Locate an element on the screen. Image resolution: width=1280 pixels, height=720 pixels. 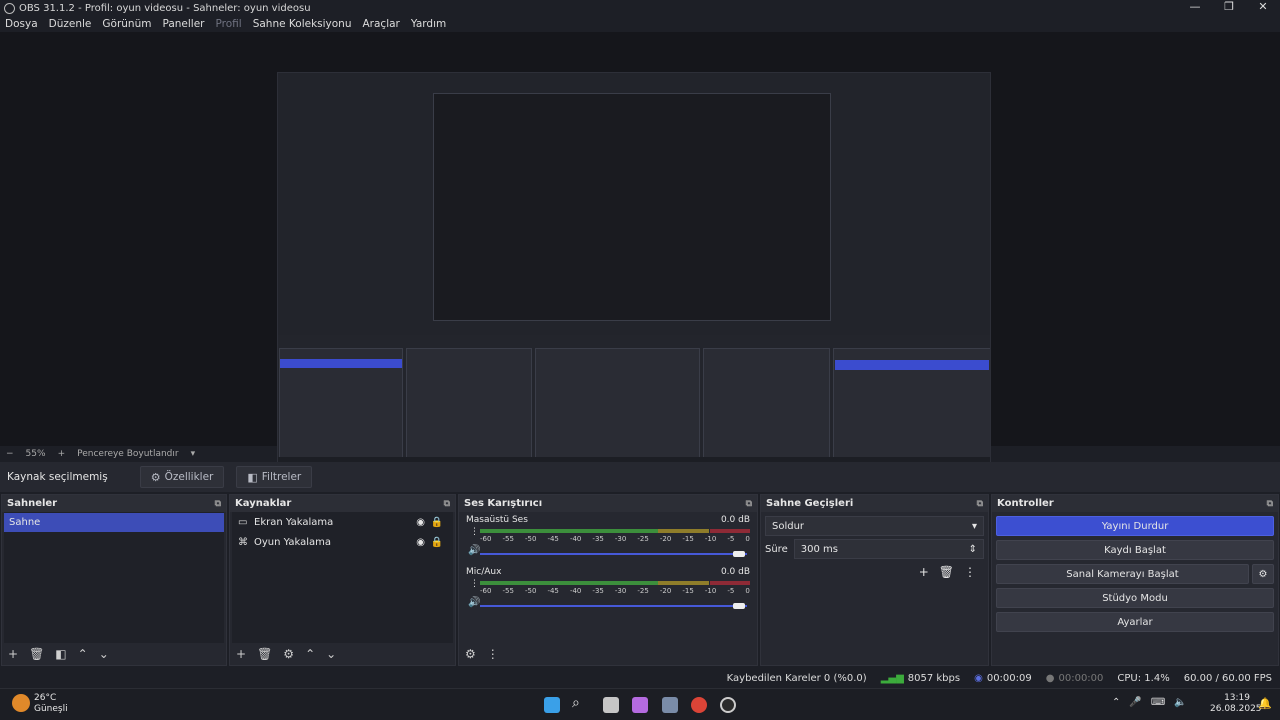
start-virtual-camera-button: Sanal Kamerayı Başlat is located at coordinates (1122, 574).